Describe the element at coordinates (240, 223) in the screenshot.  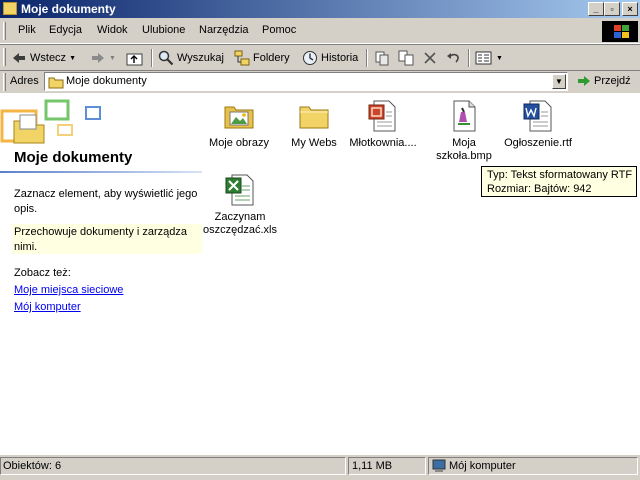
I see `file-label: Zaczynam oszczędzać.xls` at that location.